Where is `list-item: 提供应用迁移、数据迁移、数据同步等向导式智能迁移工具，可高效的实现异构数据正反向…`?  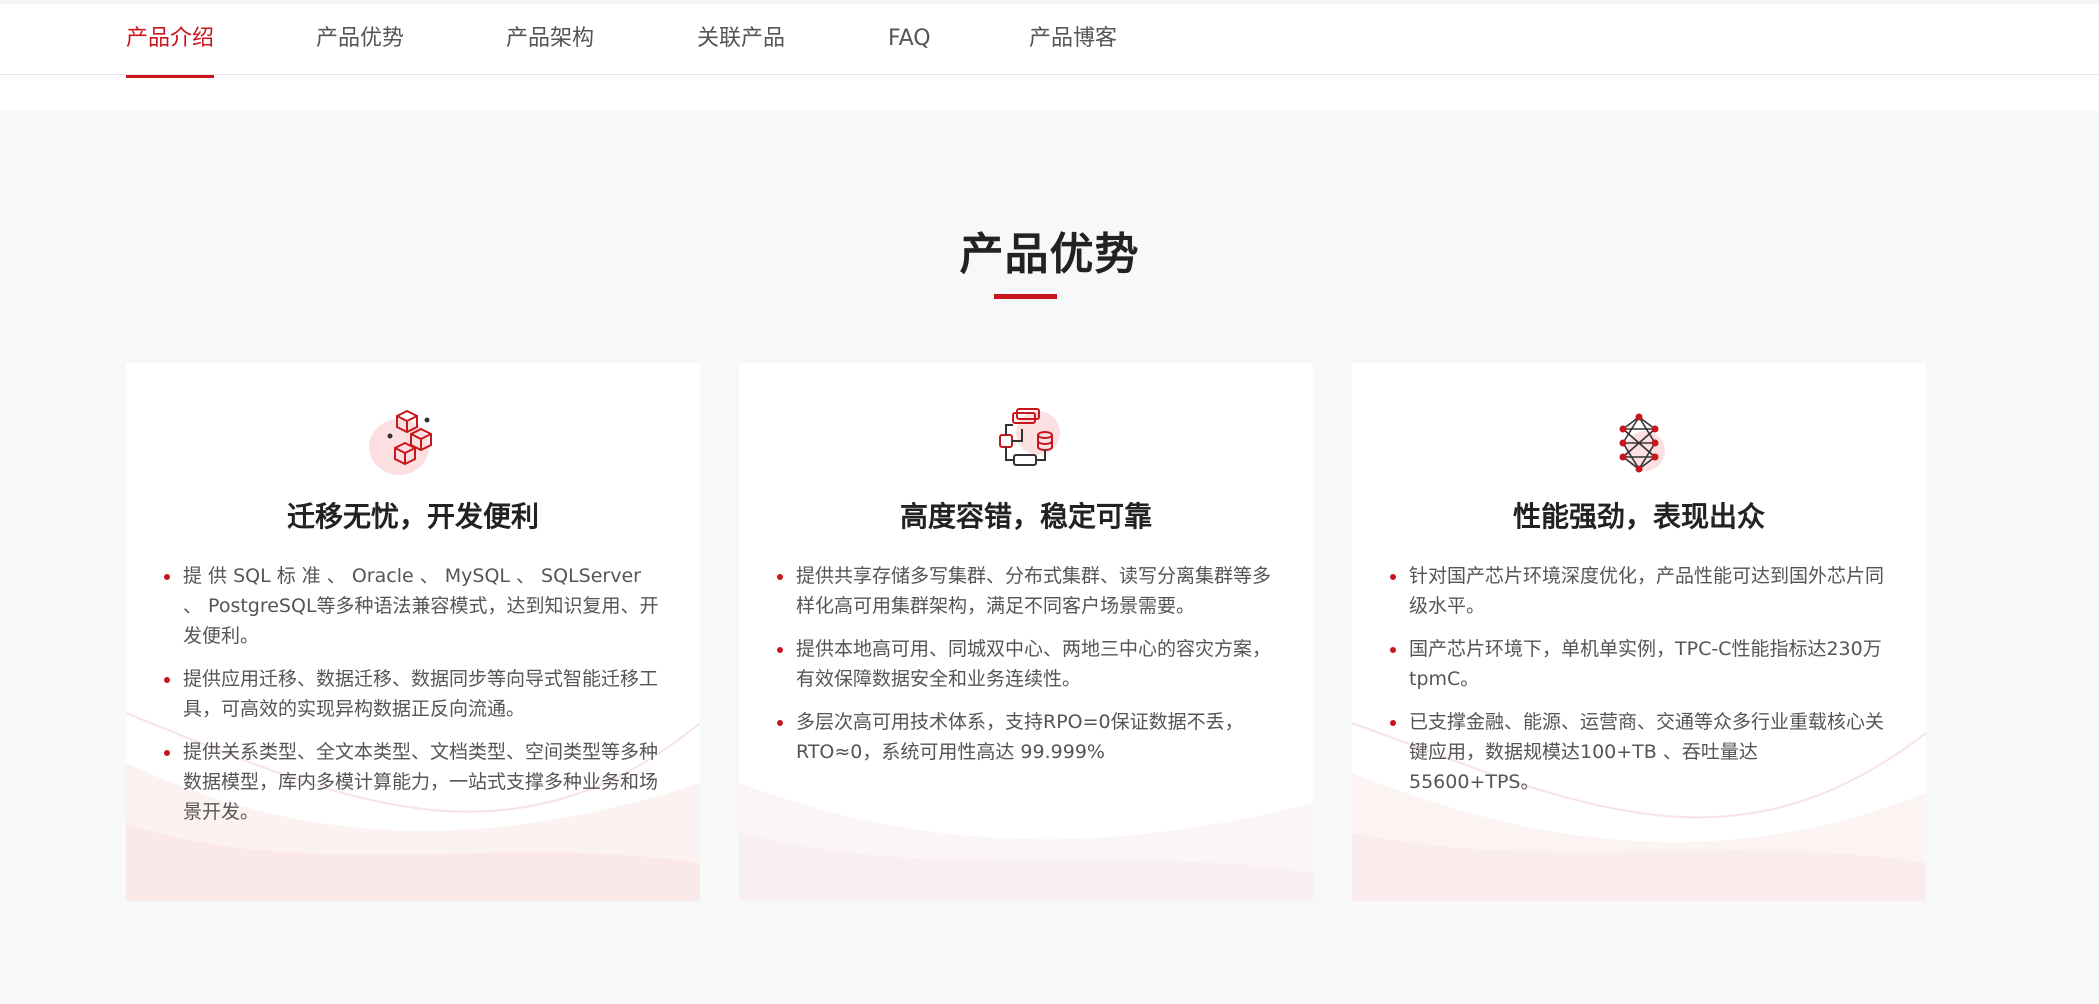
list-item: 提供应用迁移、数据迁移、数据同步等向导式智能迁移工具，可高效的实现异构数据正反向… is located at coordinates (413, 694).